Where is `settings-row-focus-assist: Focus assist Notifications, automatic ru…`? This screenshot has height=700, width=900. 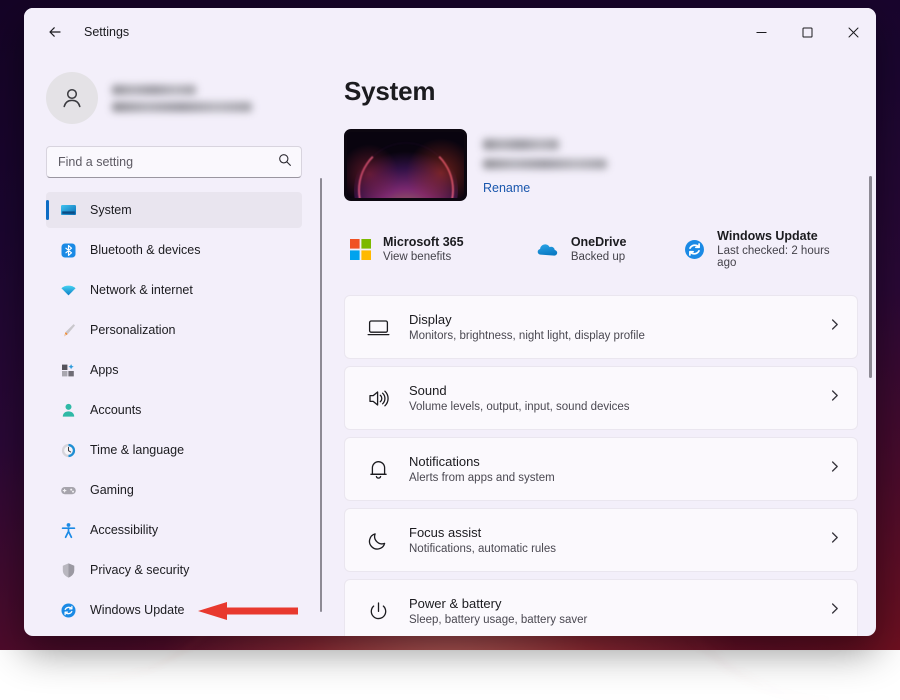
settings-row-focus-assist: Focus assist Notifications, automatic ru… is located at coordinates (601, 540).